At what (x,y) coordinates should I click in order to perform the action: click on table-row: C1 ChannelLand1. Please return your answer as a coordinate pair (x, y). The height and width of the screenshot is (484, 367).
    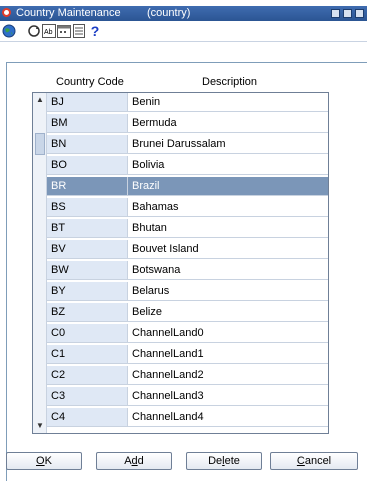
    Looking at the image, I should click on (180, 354).